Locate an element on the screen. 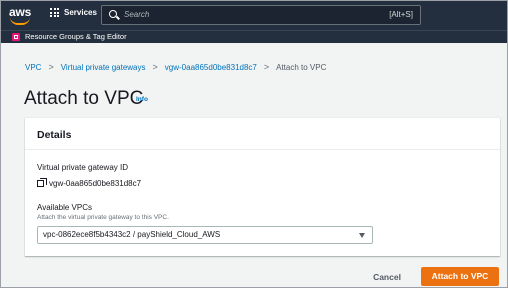 This screenshot has width=508, height=288. gateway-id-label: Virtual private gateway ID is located at coordinates (83, 167).